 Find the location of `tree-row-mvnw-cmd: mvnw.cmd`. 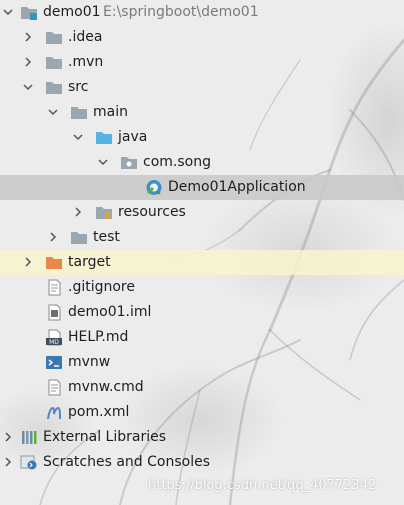

tree-row-mvnw-cmd: mvnw.cmd is located at coordinates (202, 387).